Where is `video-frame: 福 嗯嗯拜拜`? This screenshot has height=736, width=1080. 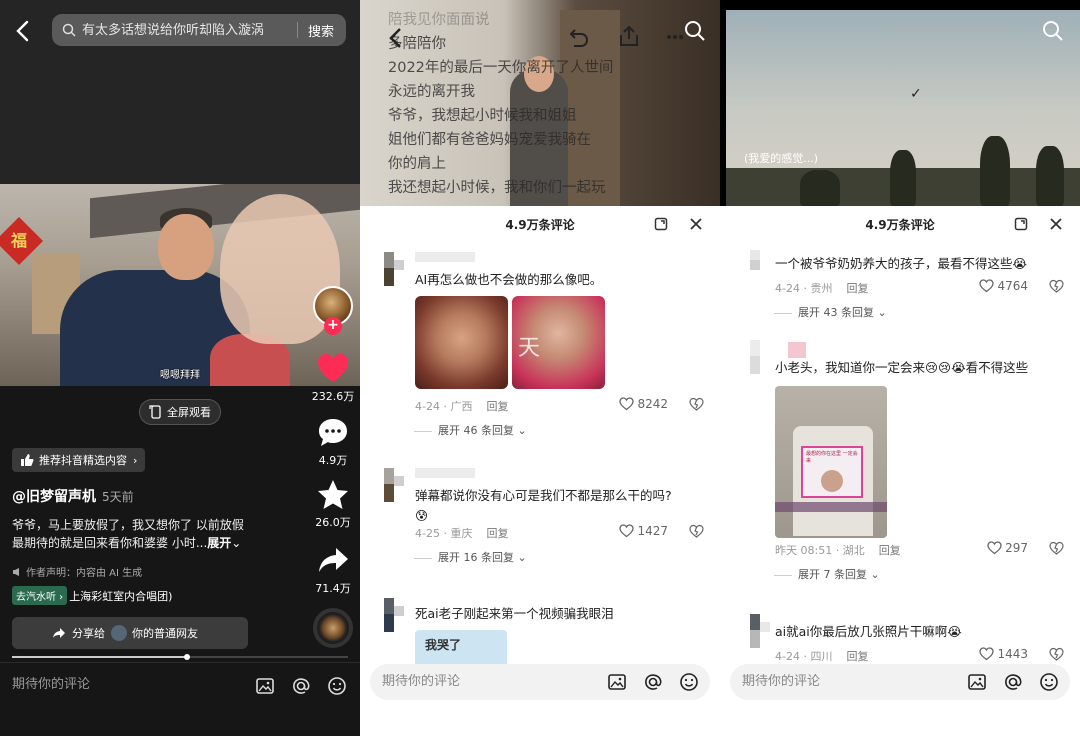 video-frame: 福 嗯嗯拜拜 is located at coordinates (180, 285).